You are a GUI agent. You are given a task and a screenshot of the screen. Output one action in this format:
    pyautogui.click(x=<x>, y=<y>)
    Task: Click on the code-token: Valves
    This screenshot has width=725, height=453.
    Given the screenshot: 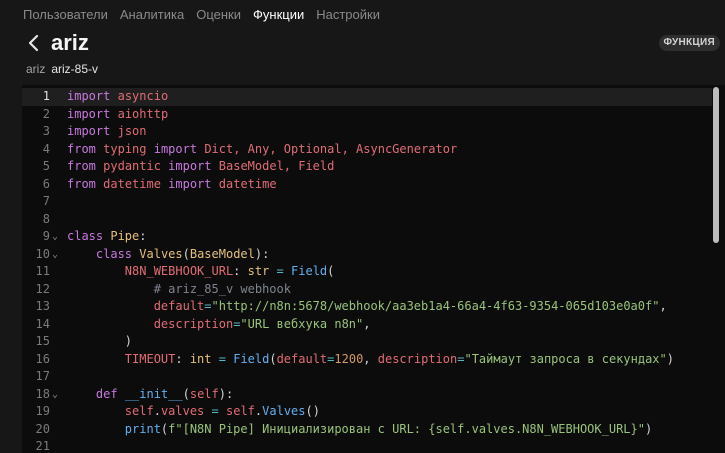 What is the action you would take?
    pyautogui.click(x=284, y=411)
    